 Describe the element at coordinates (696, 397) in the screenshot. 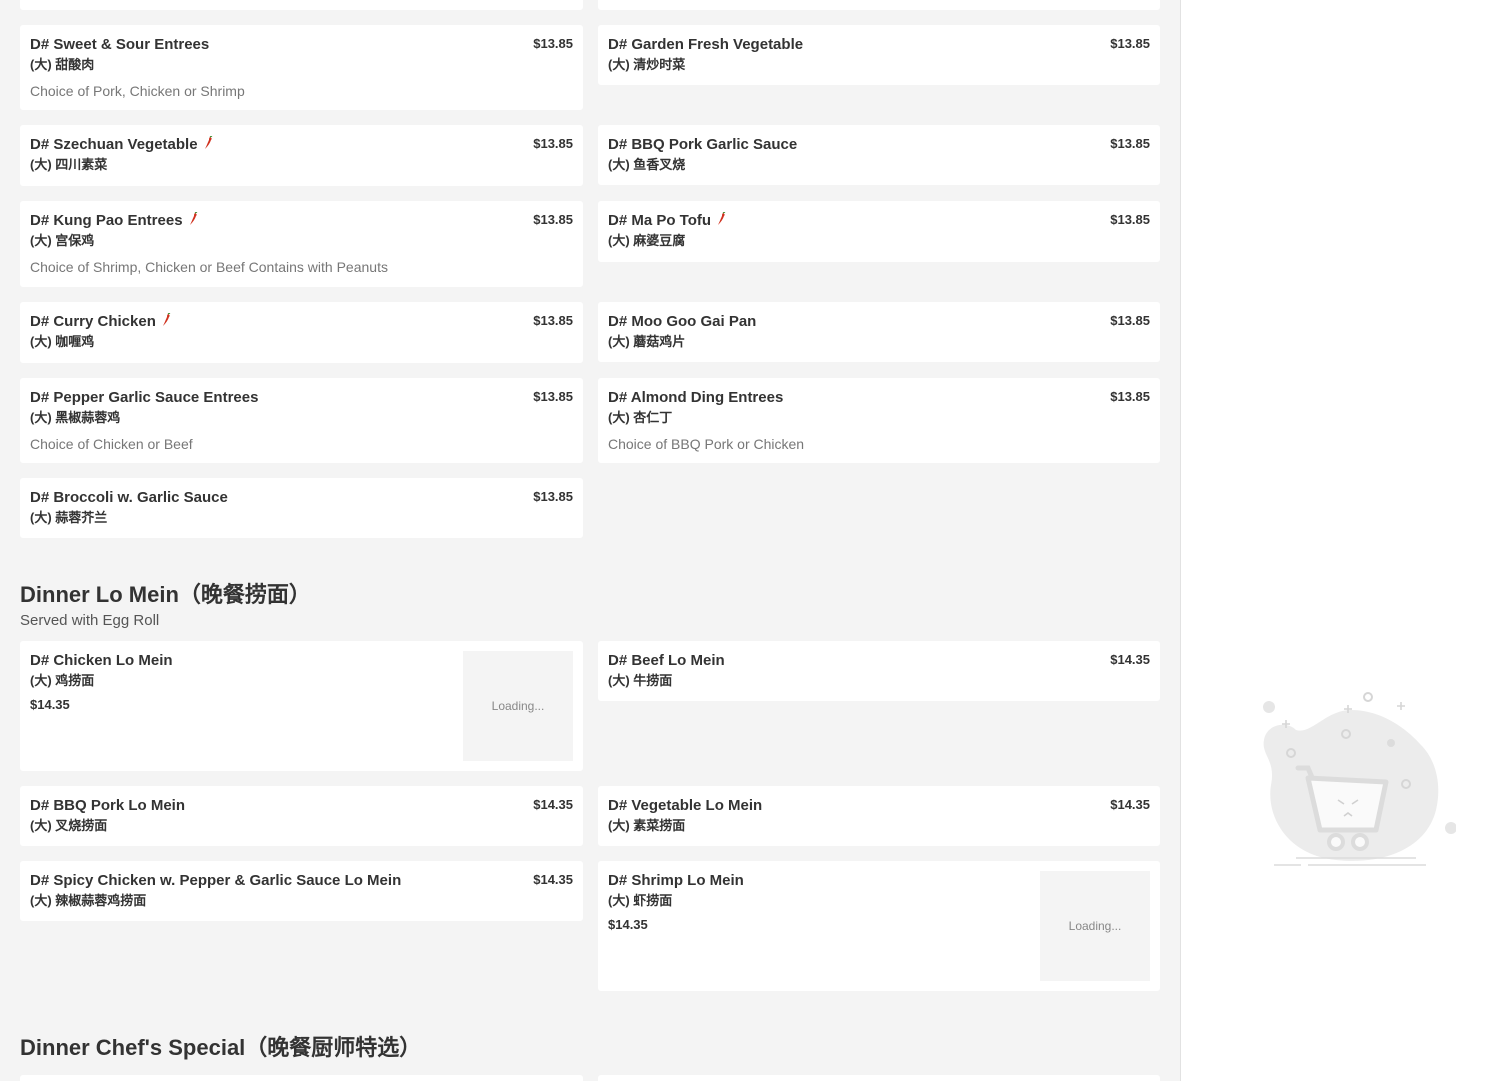

I see `item-name: D# Almond Ding Entrees` at that location.